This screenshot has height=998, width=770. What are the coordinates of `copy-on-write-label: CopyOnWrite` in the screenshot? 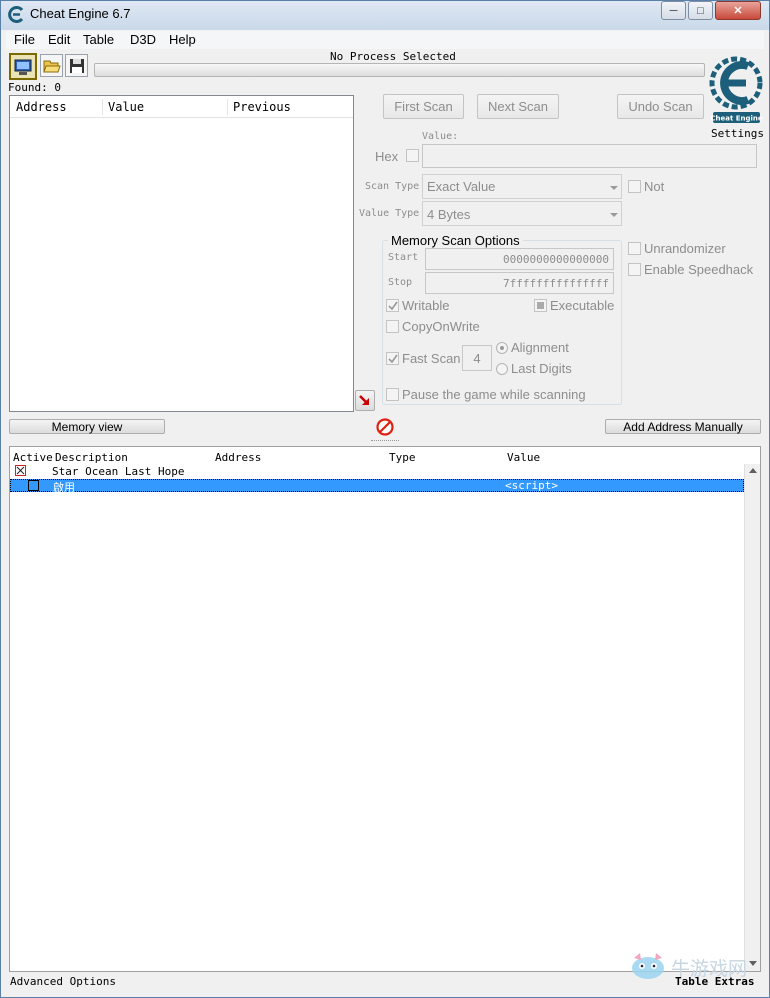 It's located at (441, 326).